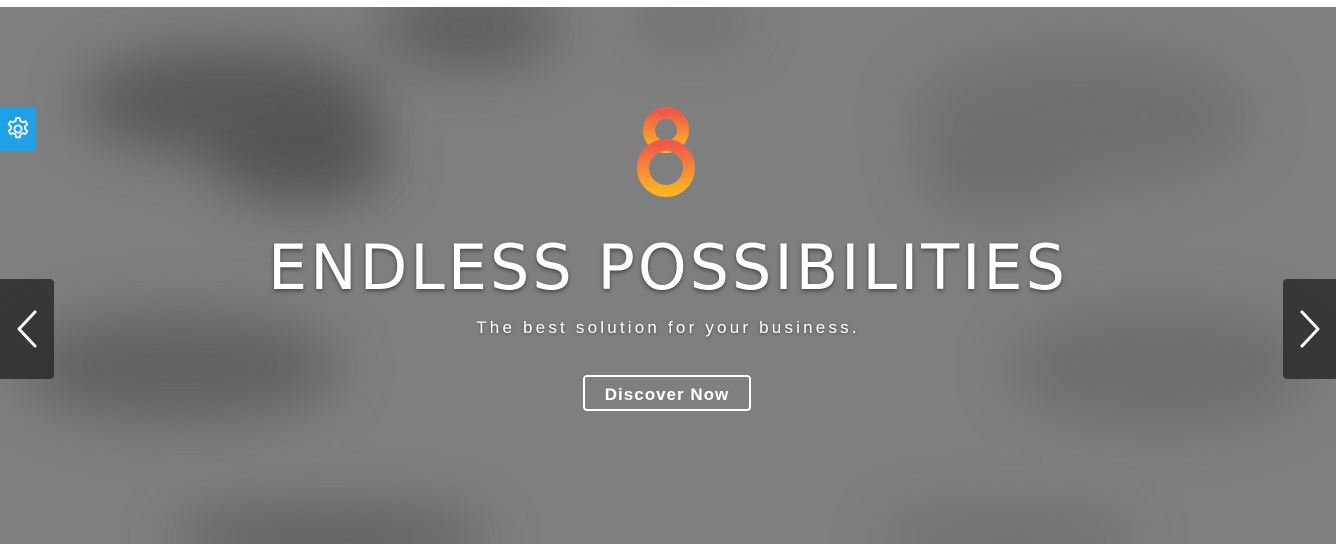 The width and height of the screenshot is (1336, 544). I want to click on gear-icon, so click(18, 128).